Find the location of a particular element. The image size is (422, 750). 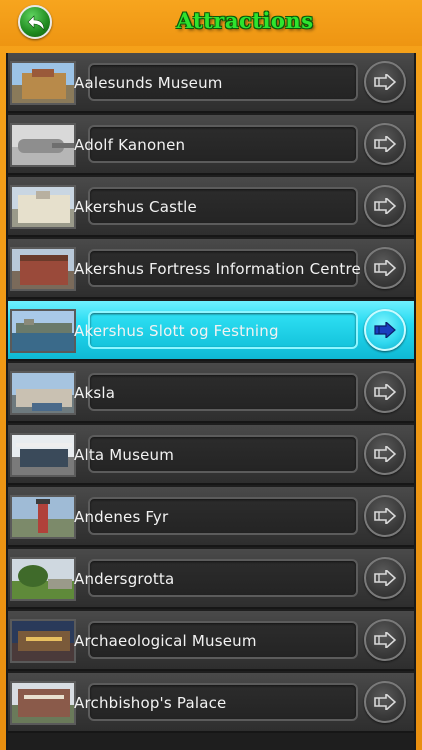

museum-night-photo is located at coordinates (43, 641).